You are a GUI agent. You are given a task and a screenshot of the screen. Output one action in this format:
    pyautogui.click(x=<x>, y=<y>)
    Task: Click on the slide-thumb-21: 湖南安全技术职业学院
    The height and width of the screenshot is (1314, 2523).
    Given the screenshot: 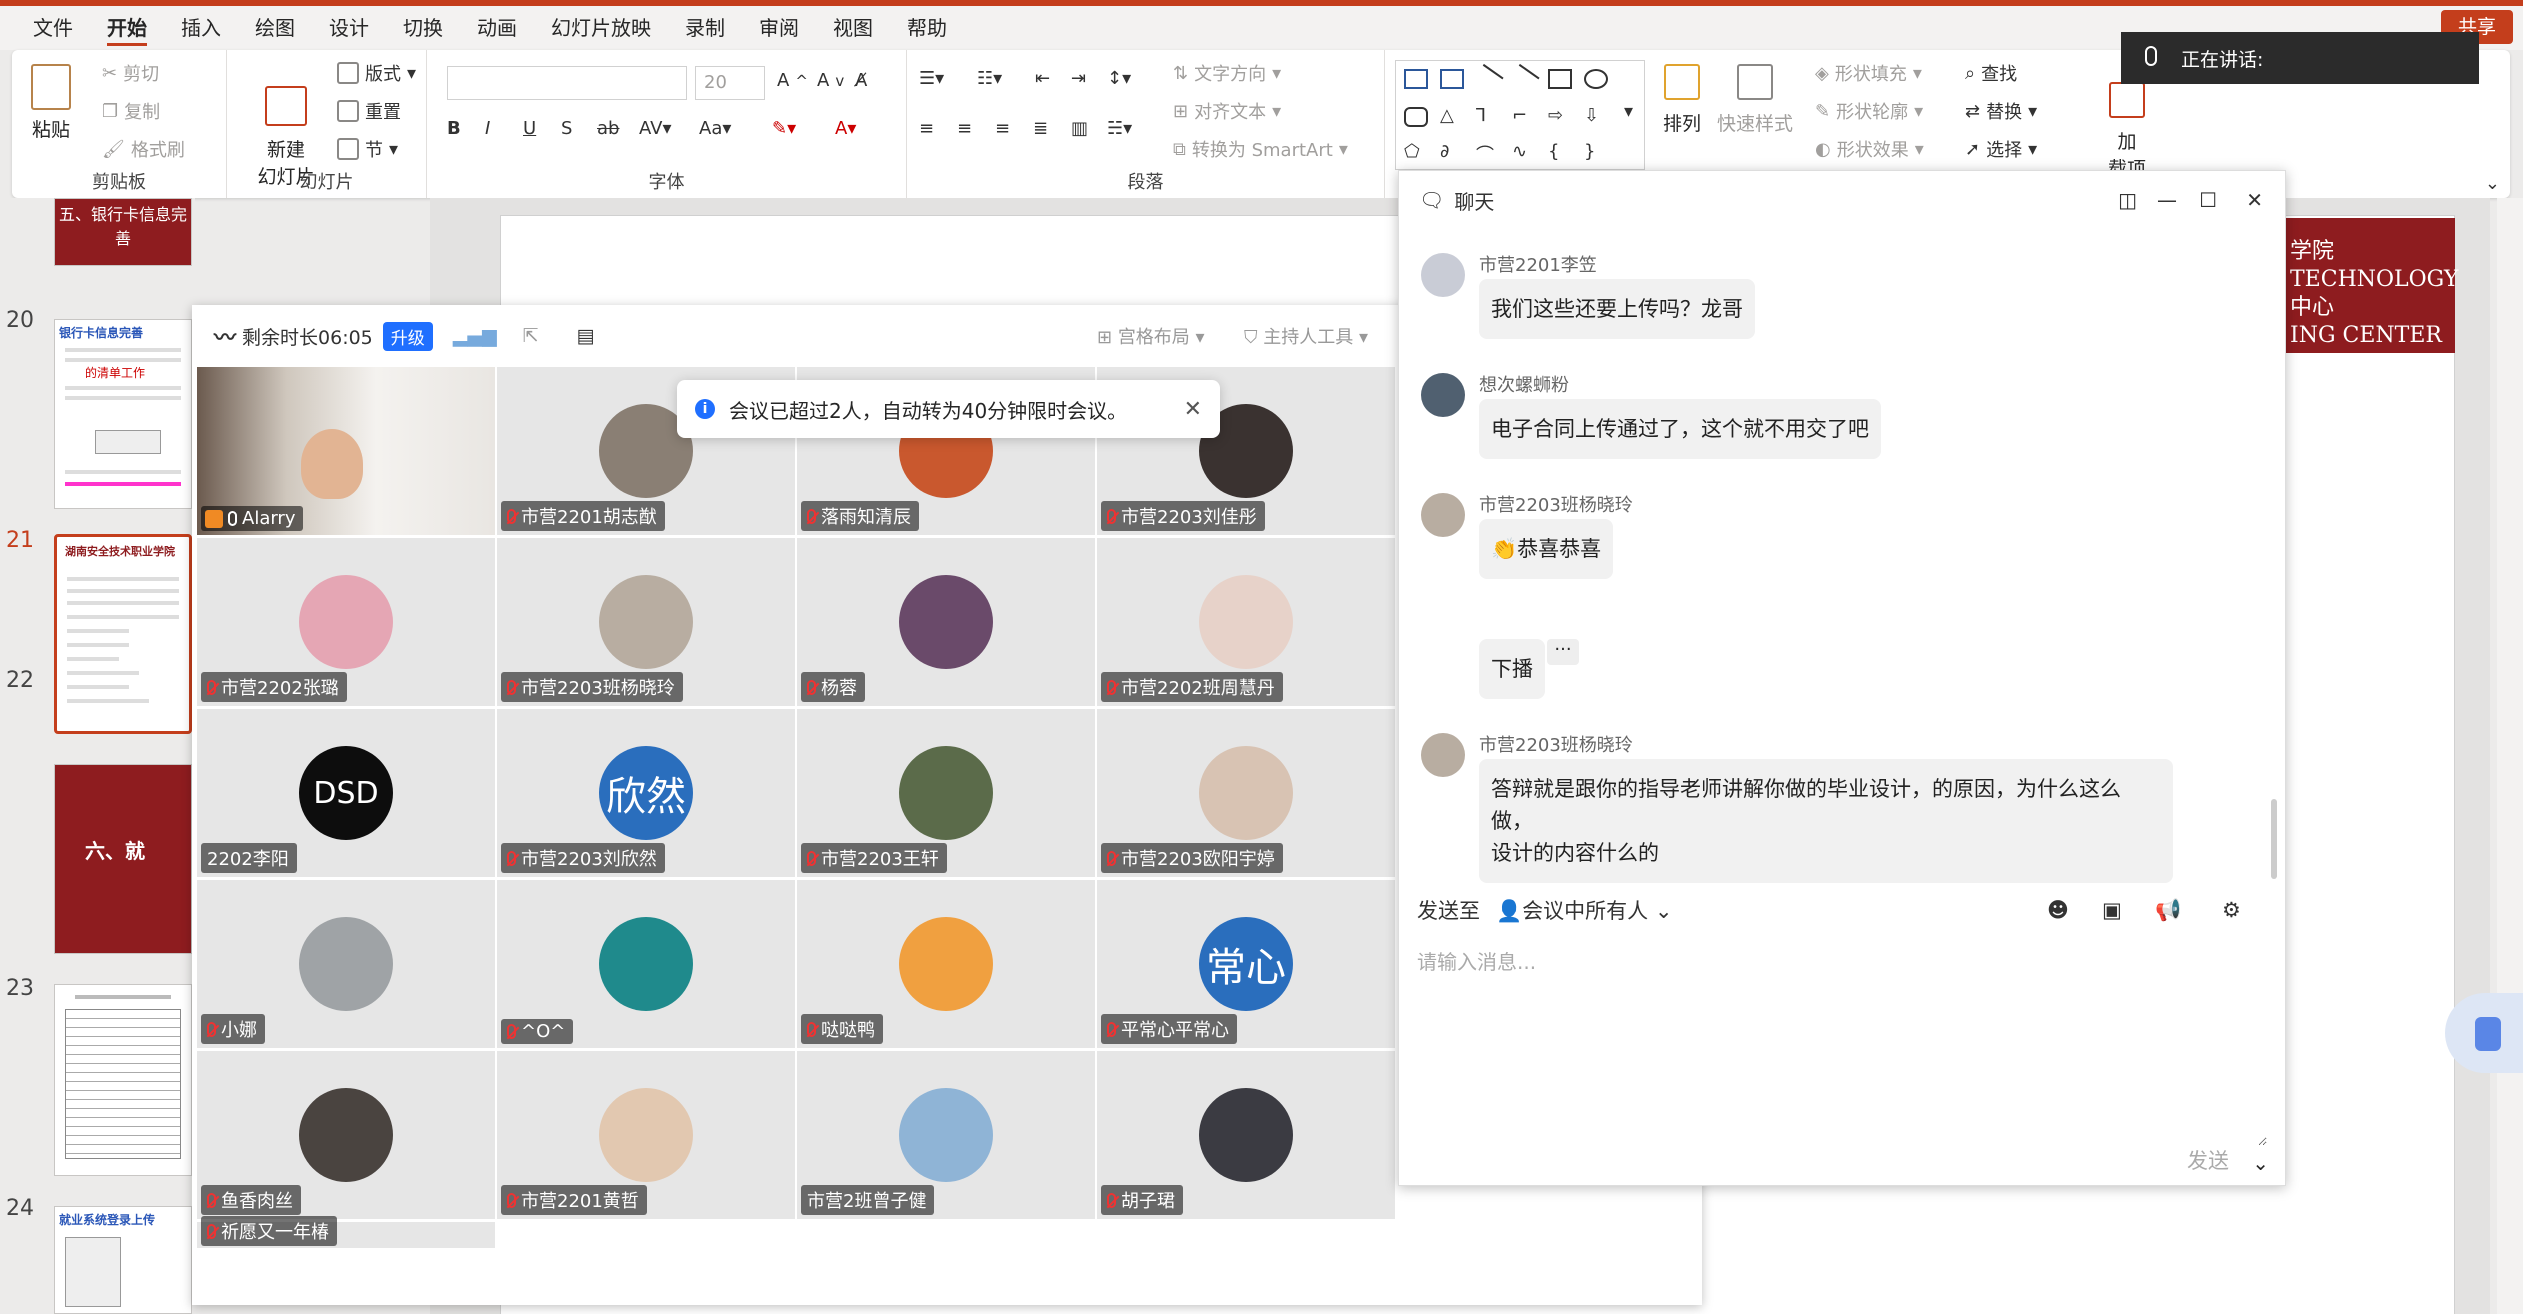 What is the action you would take?
    pyautogui.click(x=123, y=634)
    